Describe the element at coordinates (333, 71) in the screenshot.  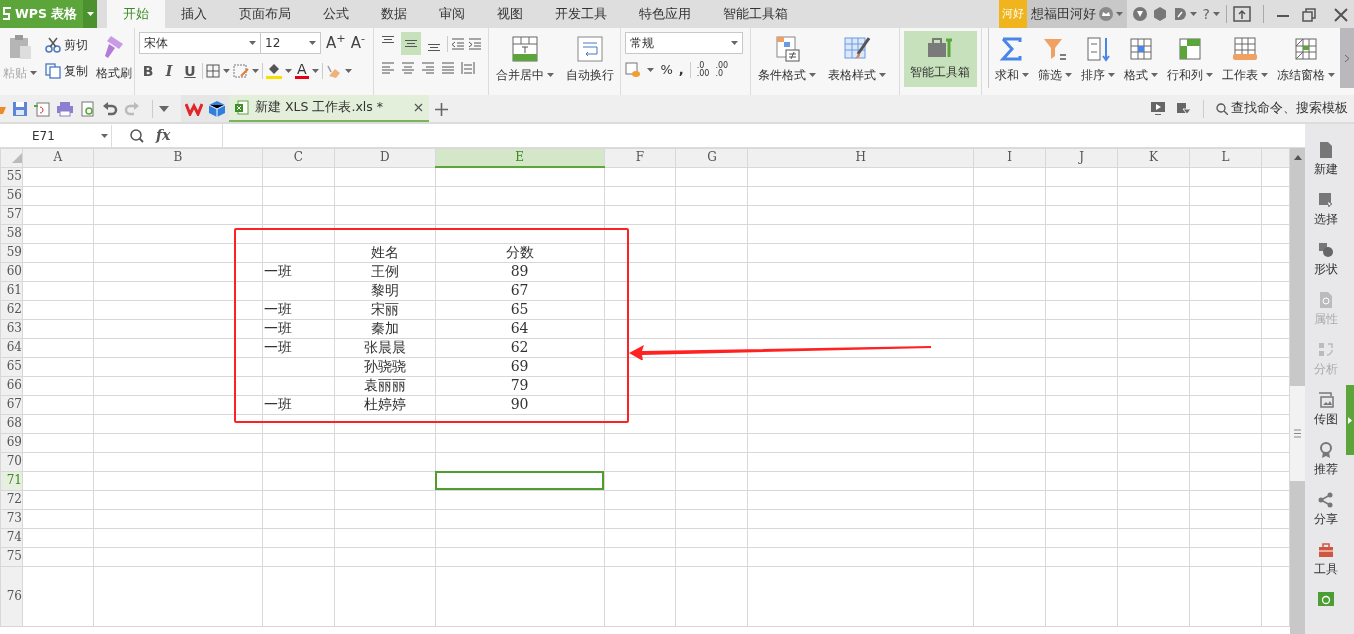
I see `eraser-icon` at that location.